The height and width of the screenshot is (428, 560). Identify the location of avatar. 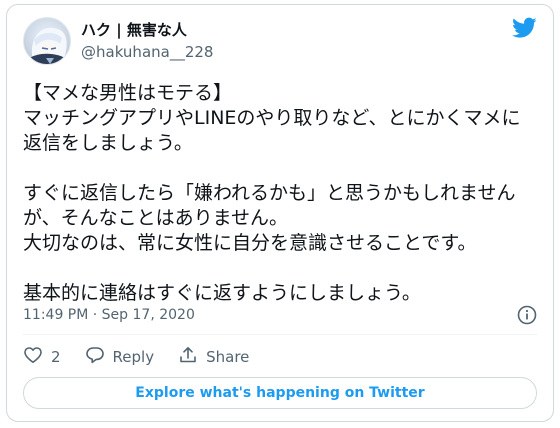
(47, 41).